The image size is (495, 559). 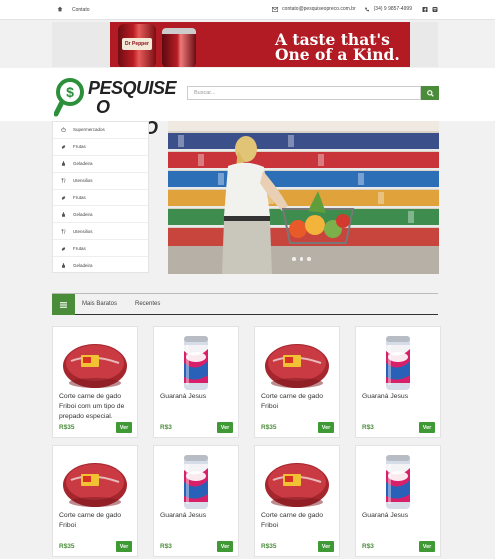 I want to click on ad-background: Dr Pepper A taste that's One of a Kind., so click(x=260, y=44).